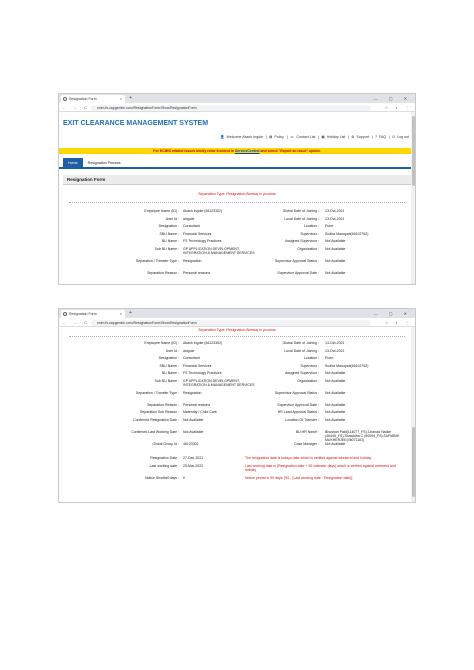 Image resolution: width=474 pixels, height=670 pixels. Describe the element at coordinates (104, 162) in the screenshot. I see `tab-resignation-process: Resignation Process` at that location.